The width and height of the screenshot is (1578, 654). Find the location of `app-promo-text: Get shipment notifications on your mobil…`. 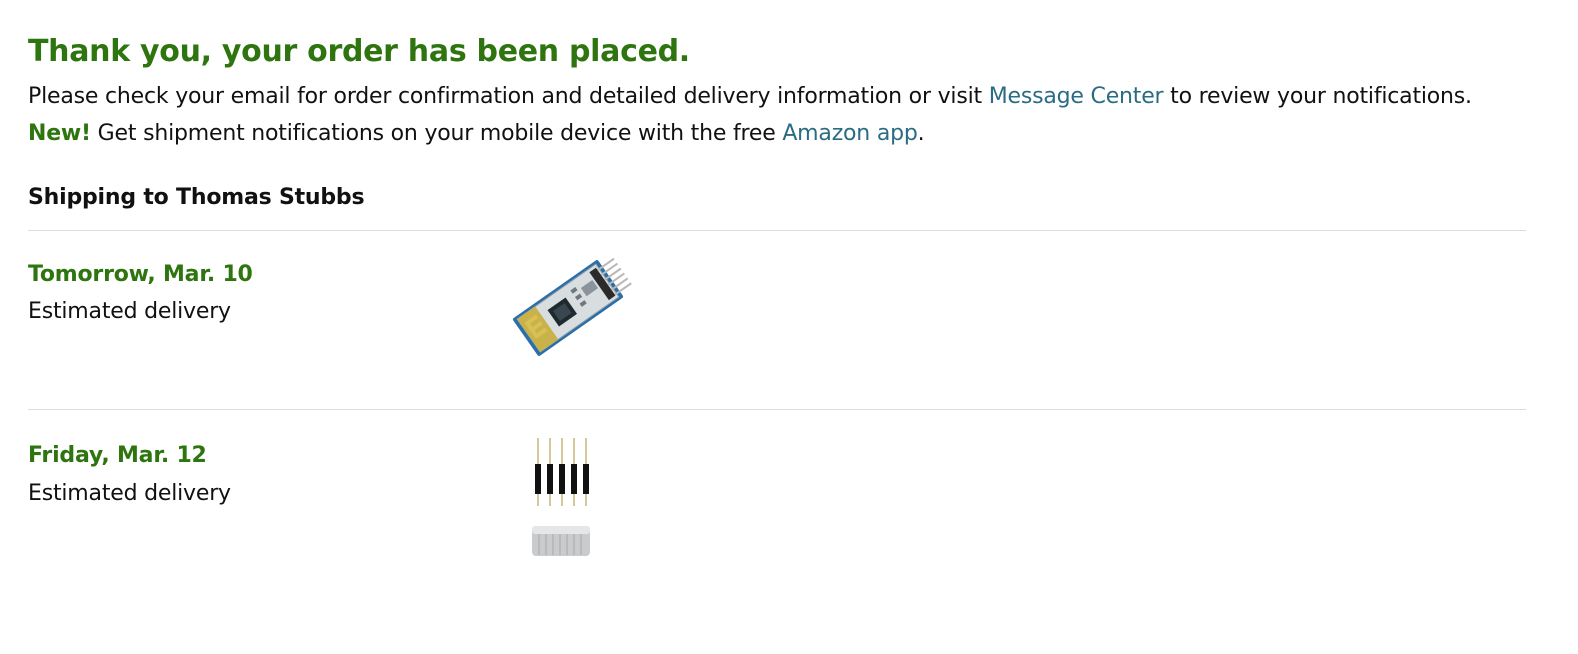

app-promo-text: Get shipment notifications on your mobil… is located at coordinates (436, 133).